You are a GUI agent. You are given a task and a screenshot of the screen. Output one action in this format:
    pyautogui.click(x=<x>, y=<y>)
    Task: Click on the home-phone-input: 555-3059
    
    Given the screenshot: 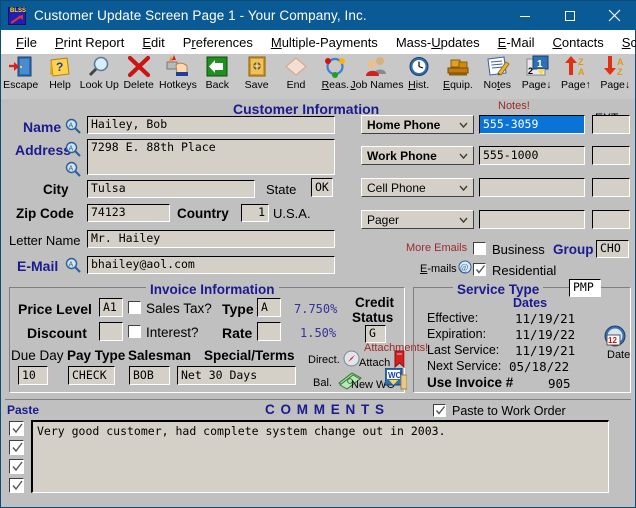 What is the action you would take?
    pyautogui.click(x=532, y=124)
    